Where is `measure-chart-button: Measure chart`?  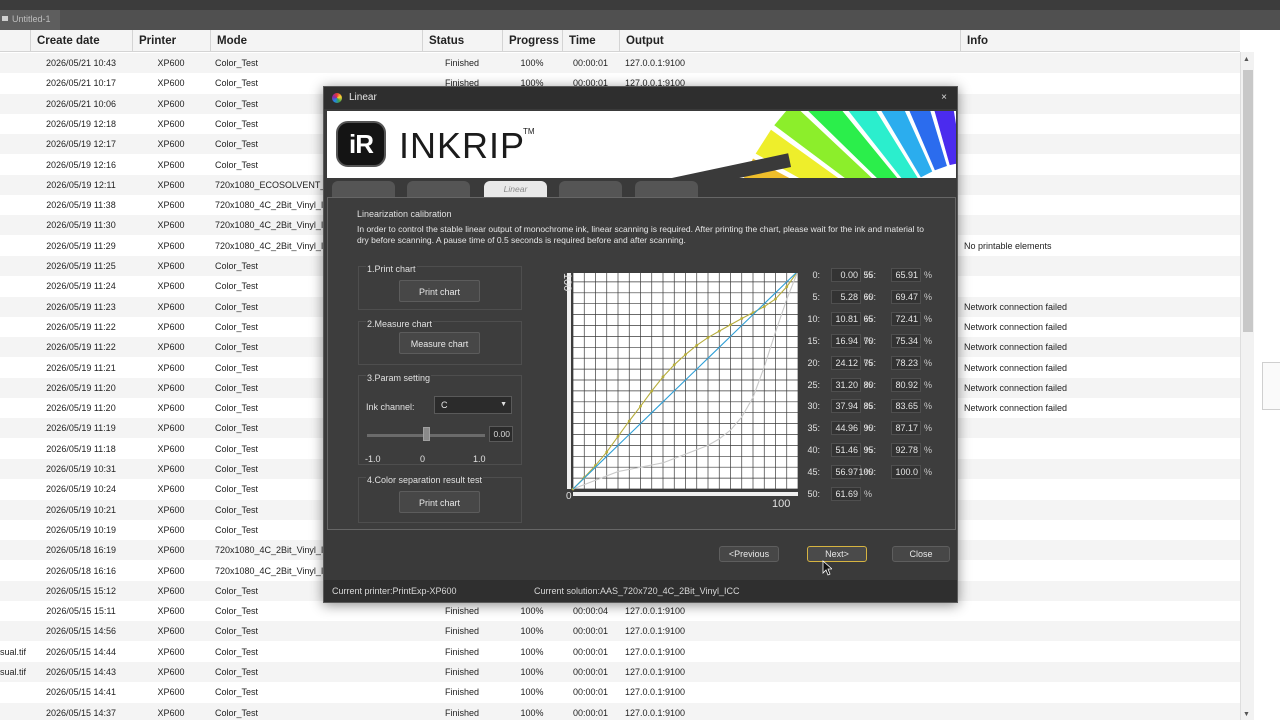
measure-chart-button: Measure chart is located at coordinates (439, 343).